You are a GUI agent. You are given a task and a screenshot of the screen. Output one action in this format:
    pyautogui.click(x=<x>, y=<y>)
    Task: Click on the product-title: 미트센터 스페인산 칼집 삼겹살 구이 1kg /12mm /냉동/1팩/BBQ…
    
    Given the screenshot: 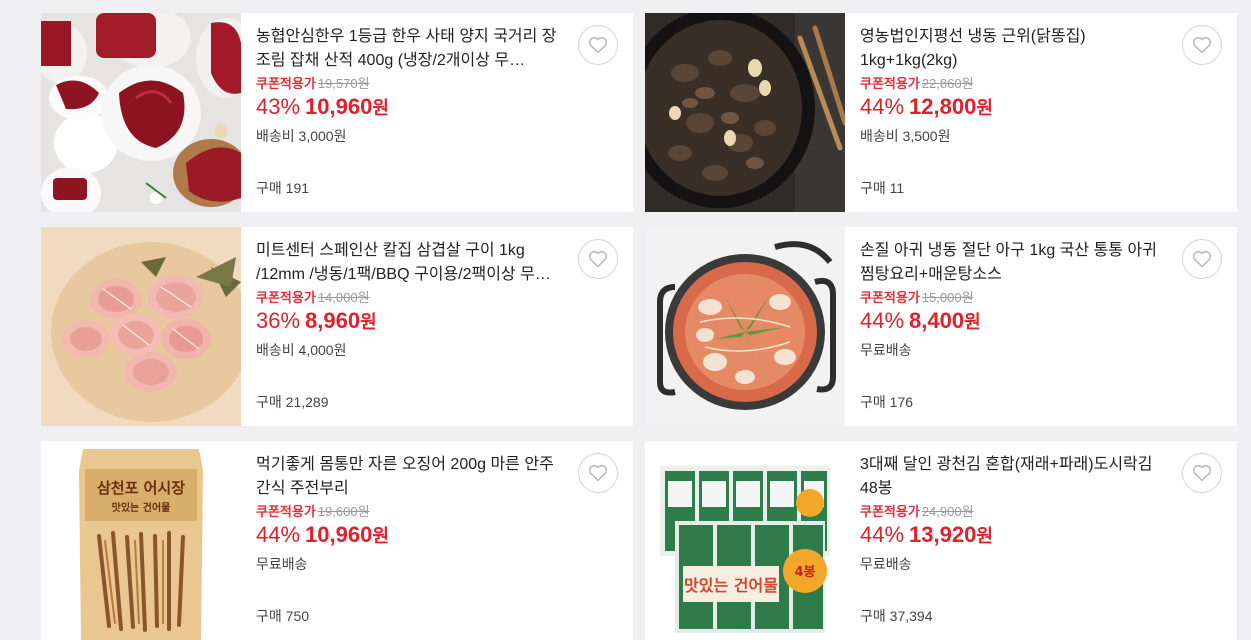 What is the action you would take?
    pyautogui.click(x=409, y=263)
    